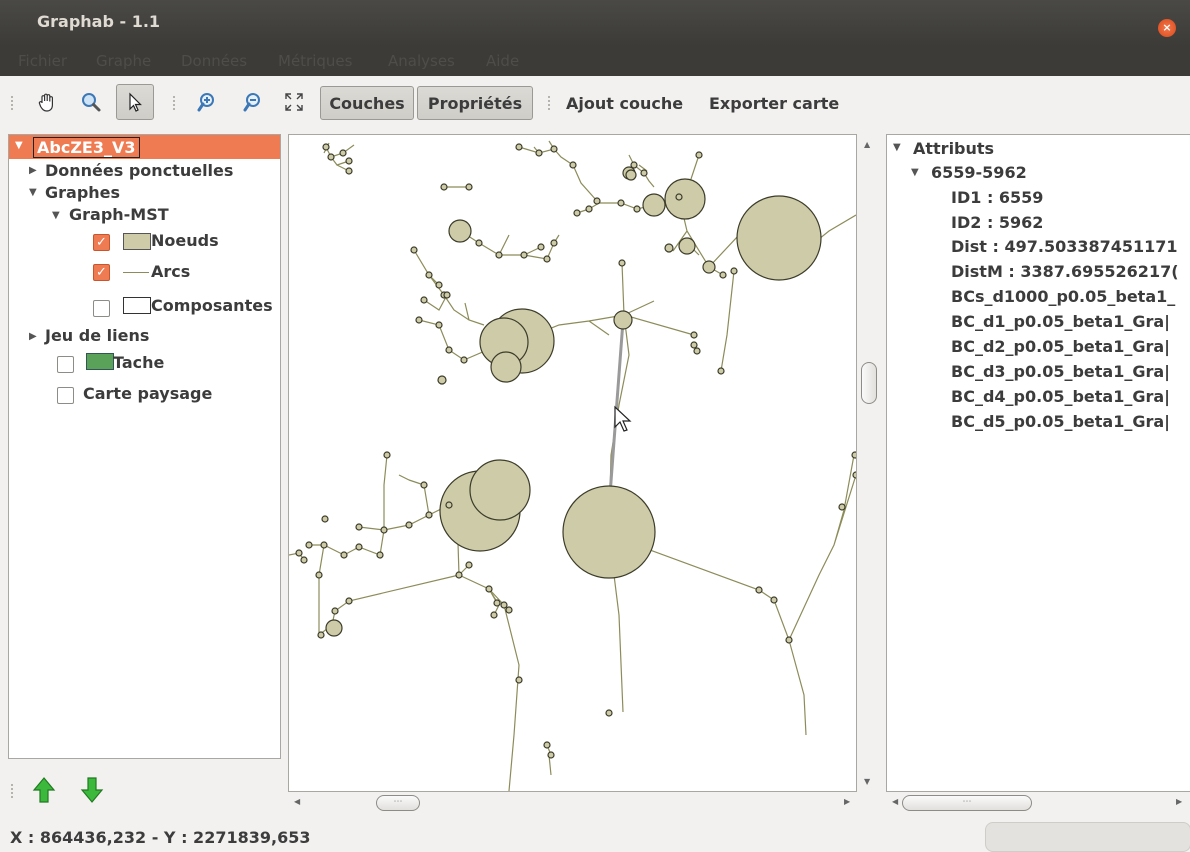 This screenshot has height=852, width=1190. What do you see at coordinates (139, 170) in the screenshot?
I see `layer-point-data: Données ponctuelles` at bounding box center [139, 170].